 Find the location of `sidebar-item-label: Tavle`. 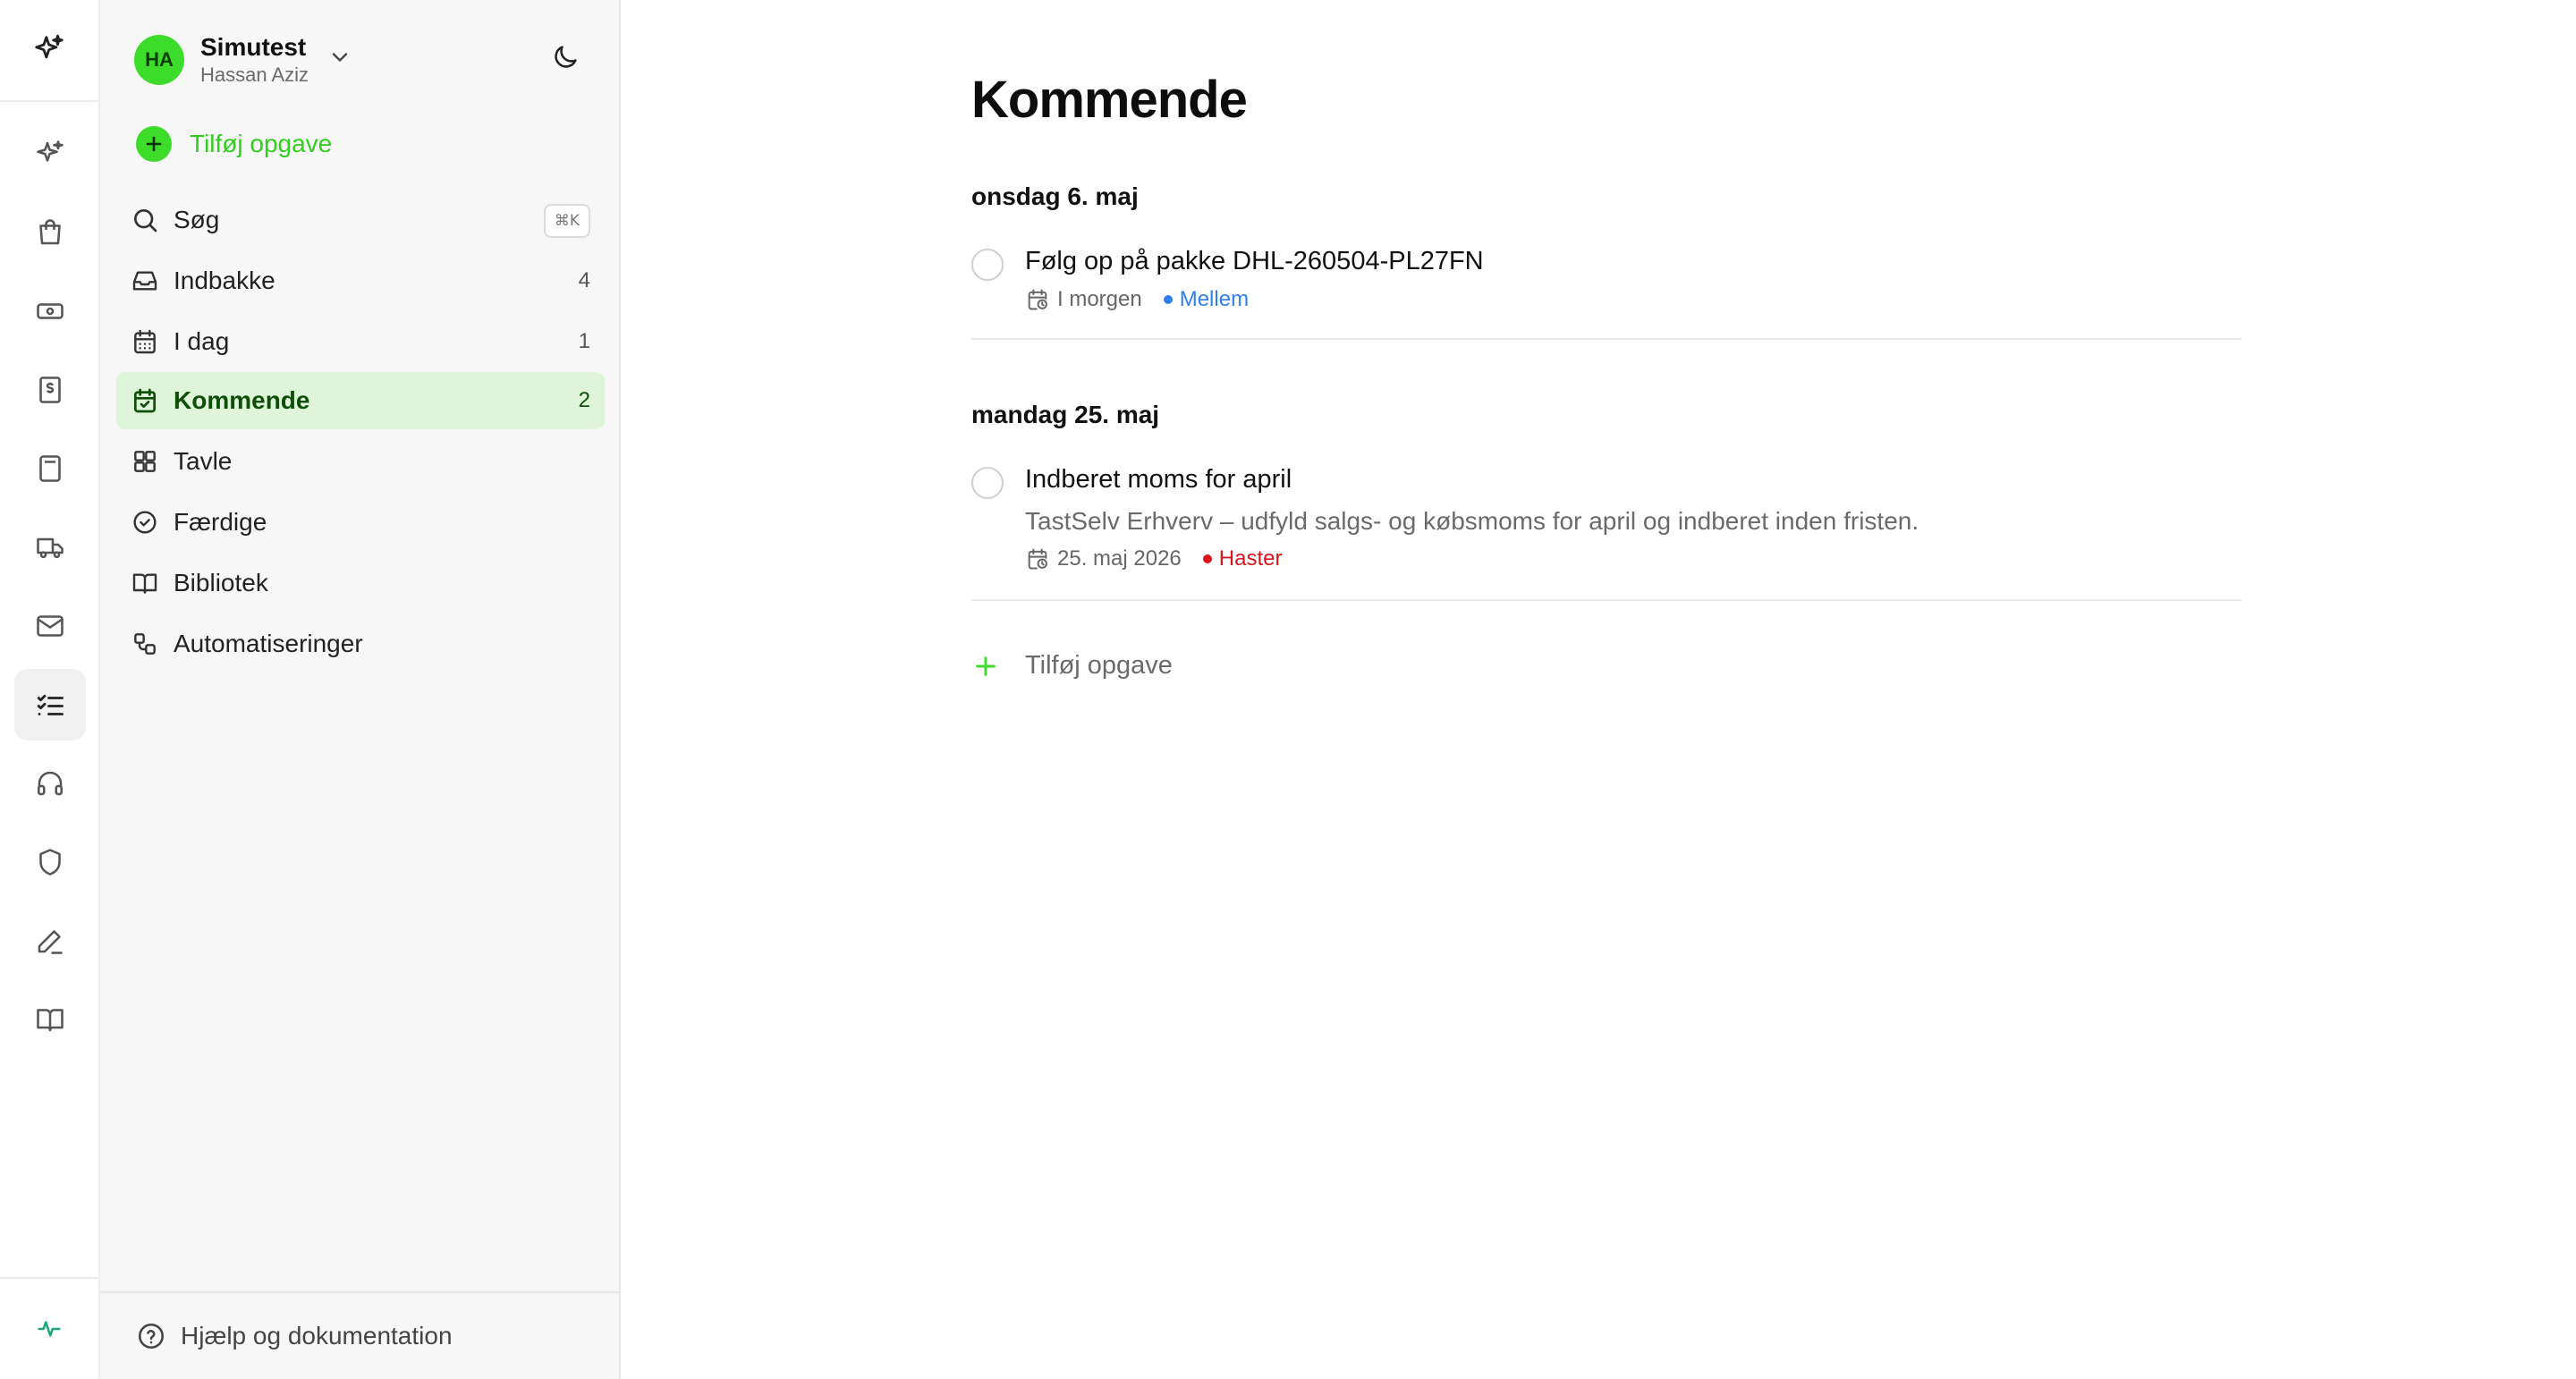

sidebar-item-label: Tavle is located at coordinates (203, 461).